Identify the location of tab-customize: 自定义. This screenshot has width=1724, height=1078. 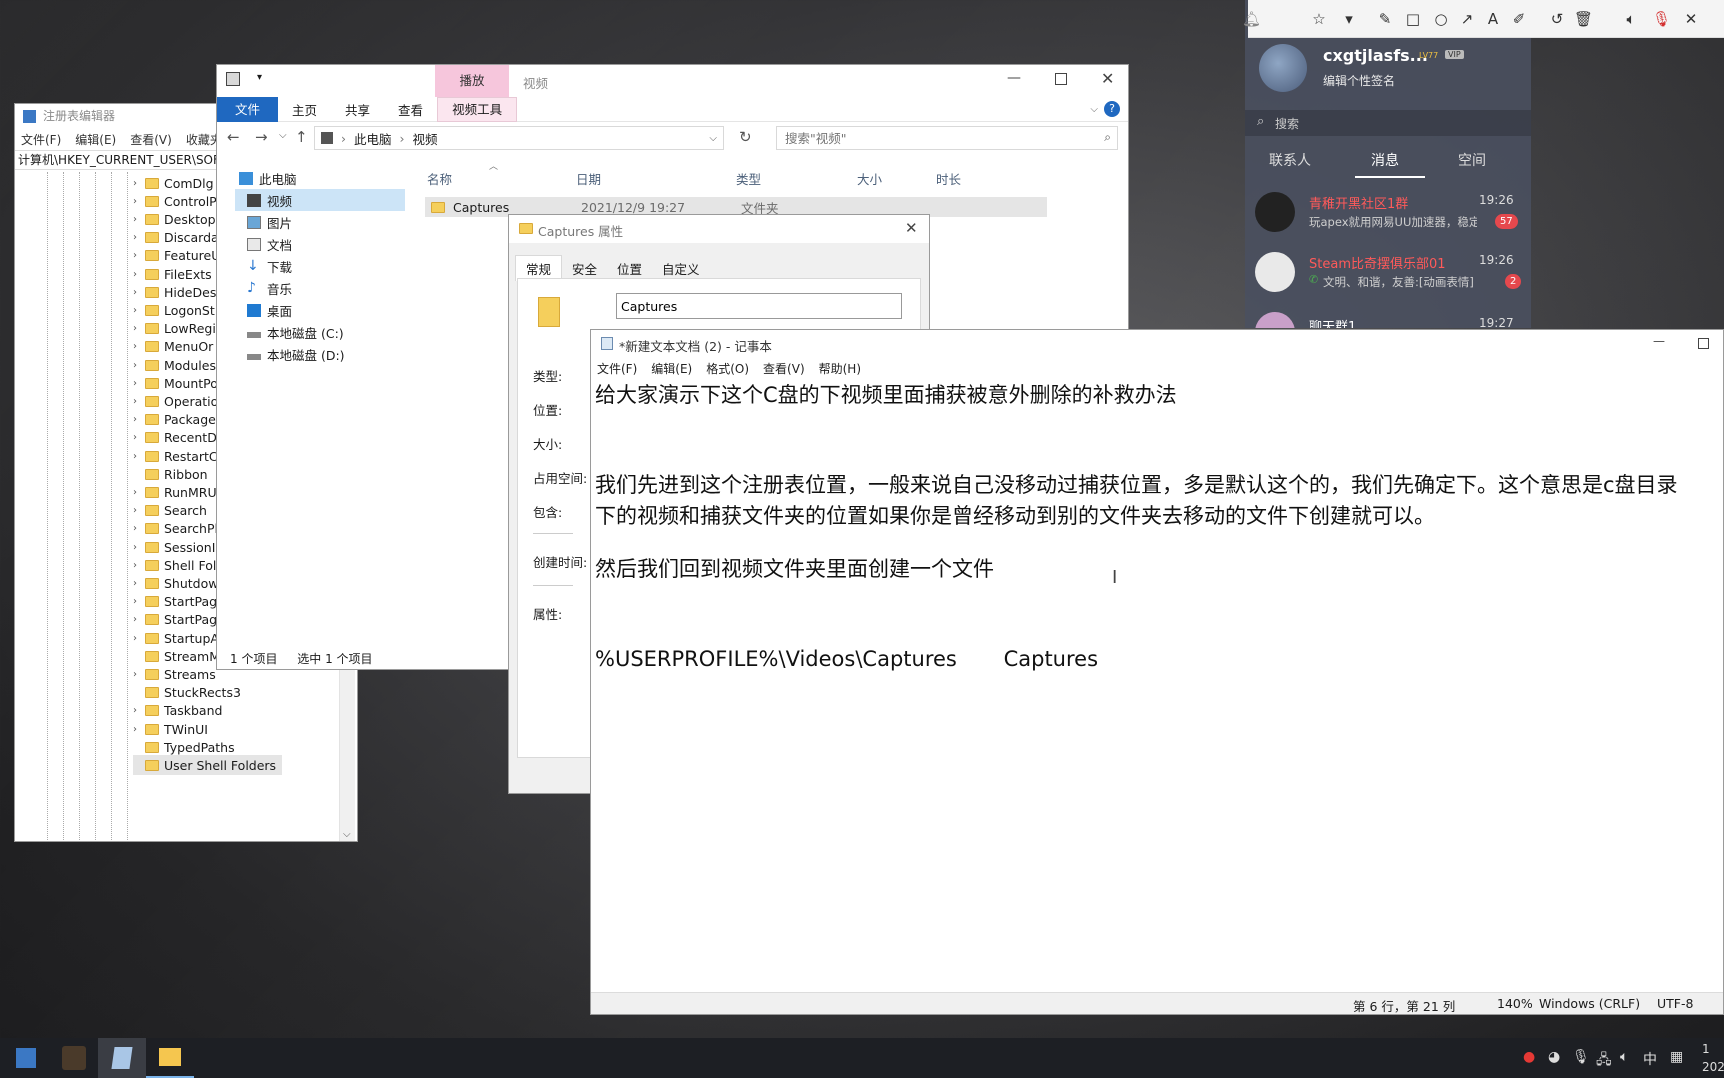
(681, 268).